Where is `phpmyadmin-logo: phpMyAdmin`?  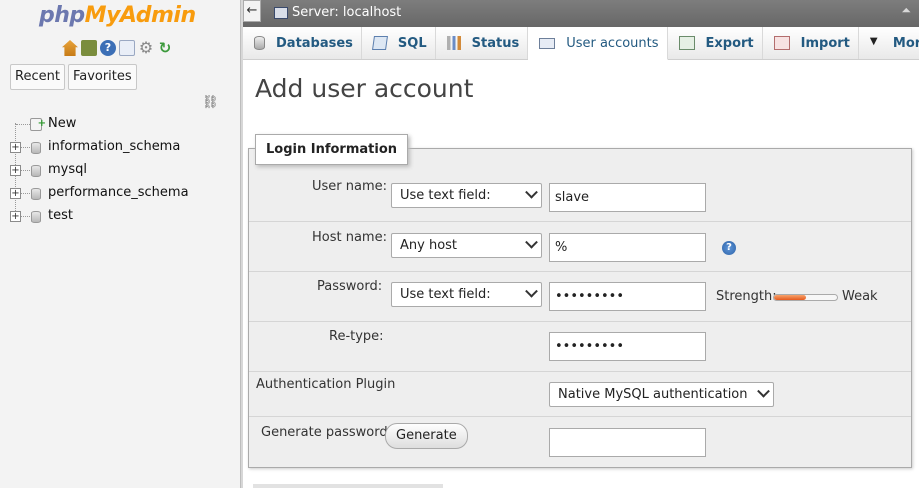 phpmyadmin-logo: phpMyAdmin is located at coordinates (117, 15).